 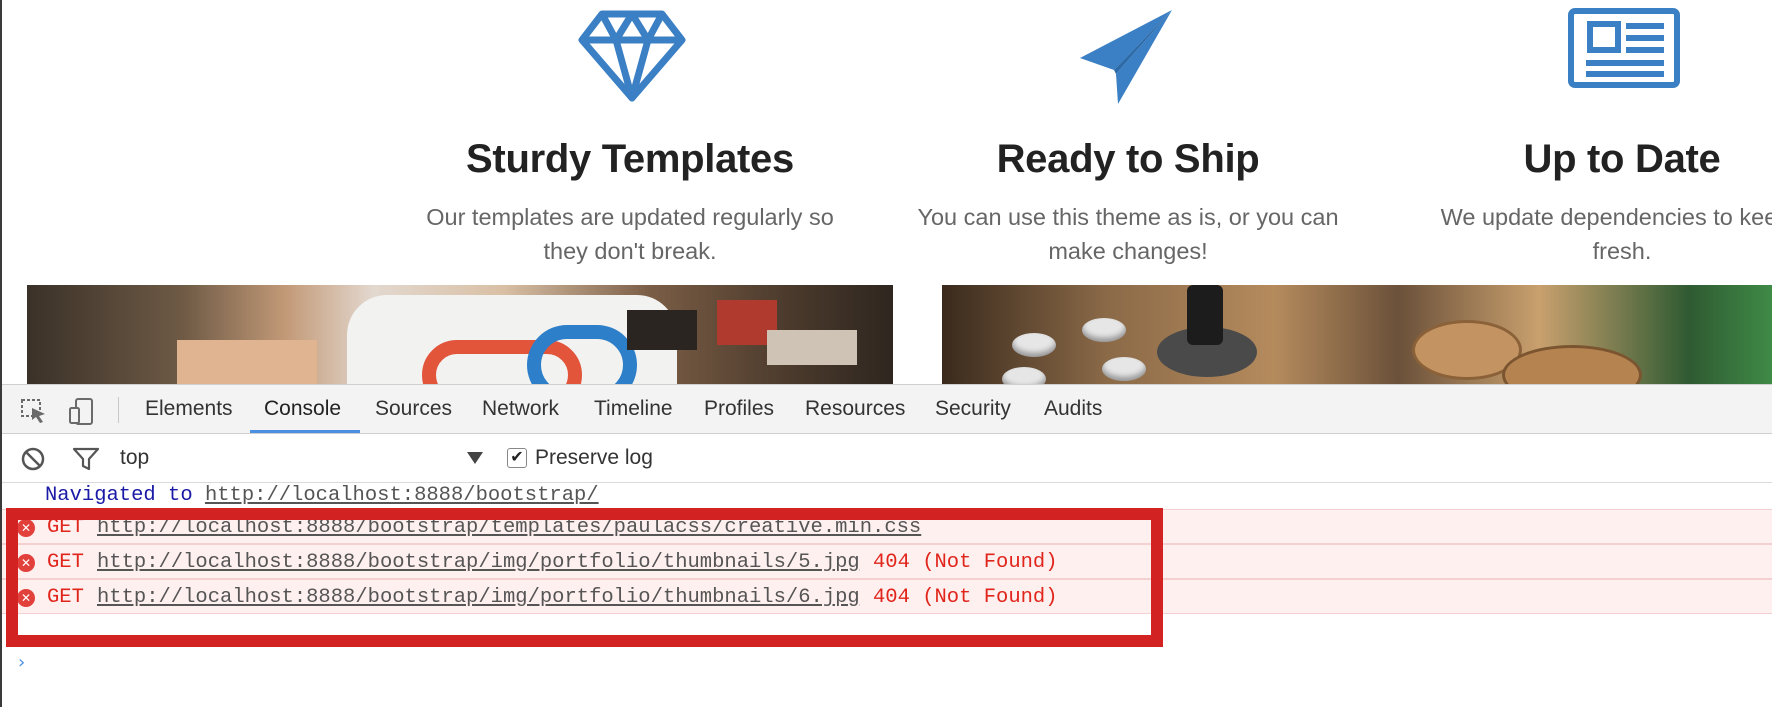 I want to click on filter-icon, so click(x=86, y=459).